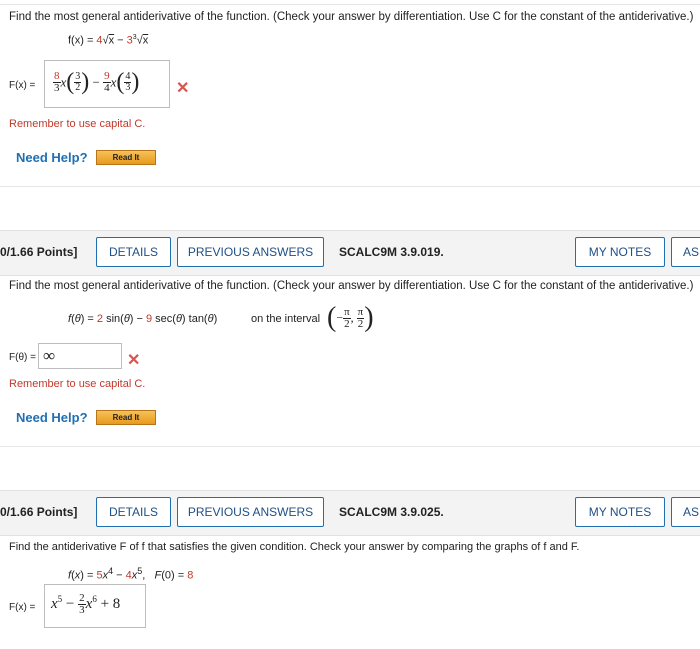 This screenshot has height=649, width=700. What do you see at coordinates (22, 607) in the screenshot?
I see `problem3-answer-label: F(x) =` at bounding box center [22, 607].